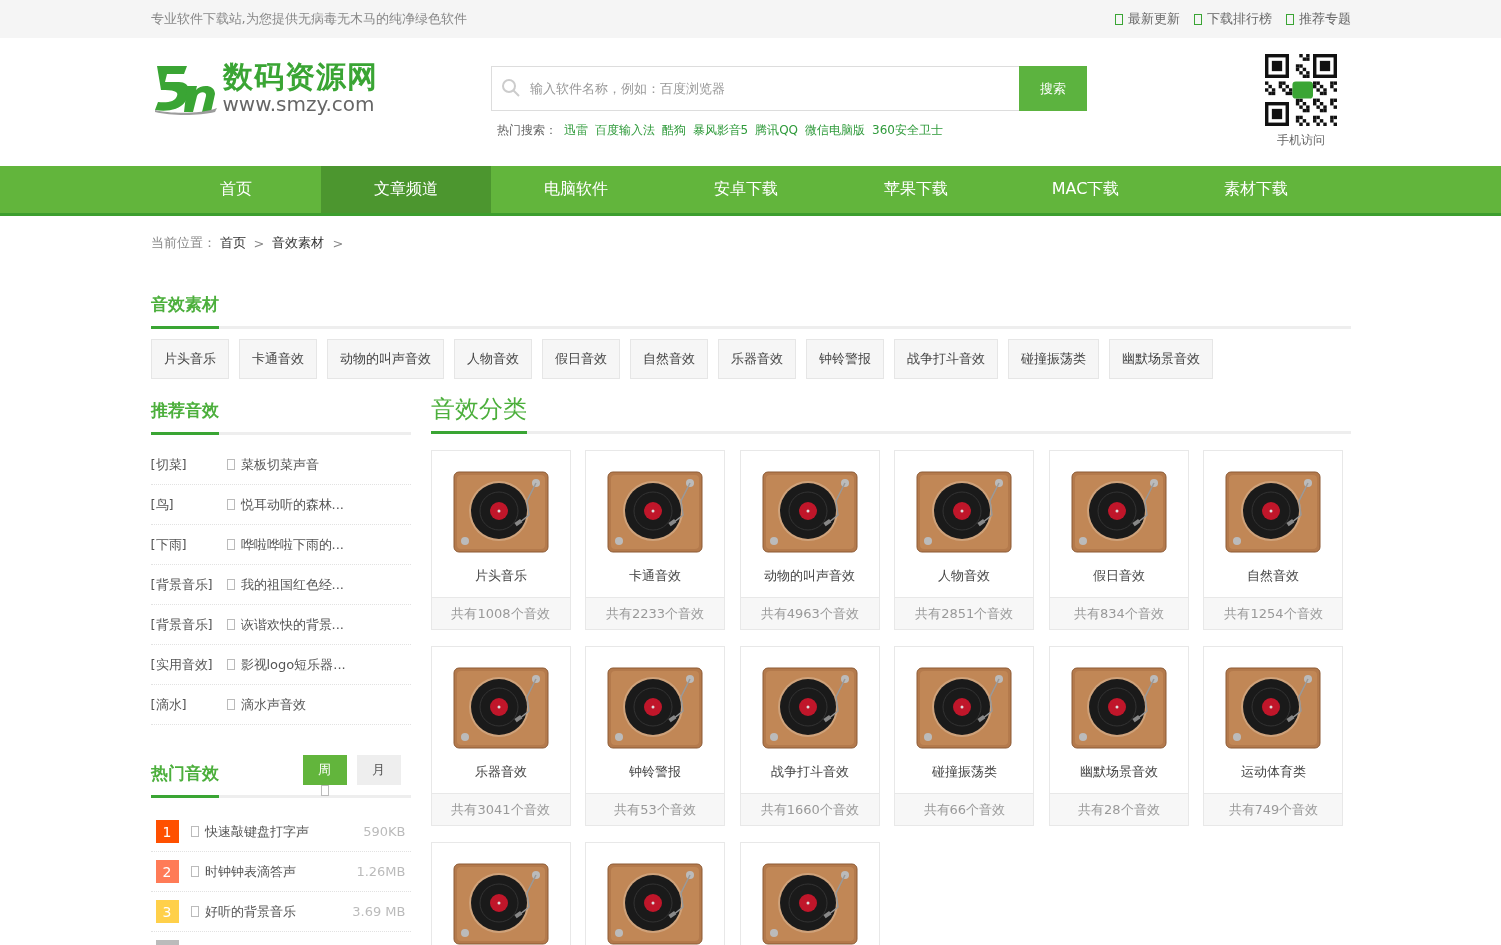 This screenshot has height=945, width=1501. What do you see at coordinates (575, 130) in the screenshot?
I see `hot-search-link: 迅雷` at bounding box center [575, 130].